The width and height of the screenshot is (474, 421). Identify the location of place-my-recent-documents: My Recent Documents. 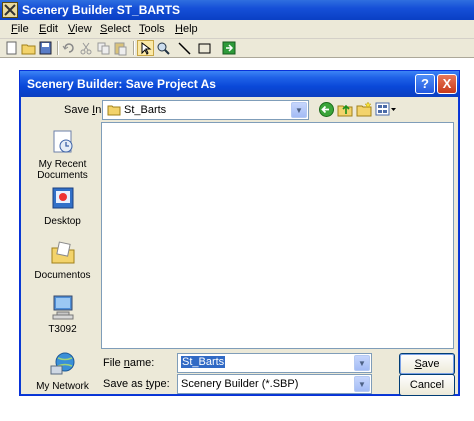
(62, 154).